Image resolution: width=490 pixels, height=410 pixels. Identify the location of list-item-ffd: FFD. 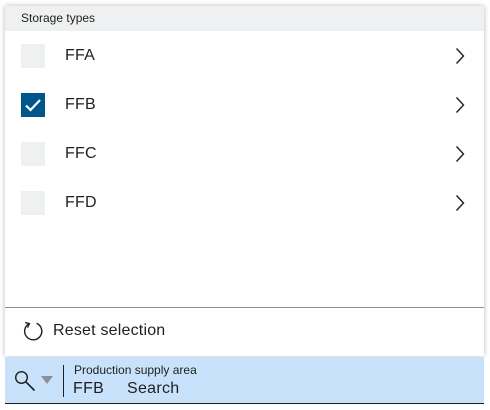
(244, 202).